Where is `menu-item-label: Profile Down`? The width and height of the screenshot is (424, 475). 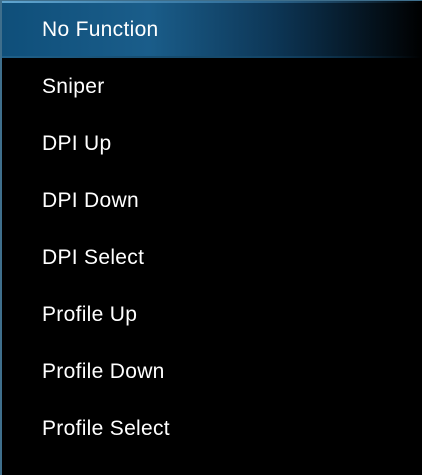 menu-item-label: Profile Down is located at coordinates (103, 371).